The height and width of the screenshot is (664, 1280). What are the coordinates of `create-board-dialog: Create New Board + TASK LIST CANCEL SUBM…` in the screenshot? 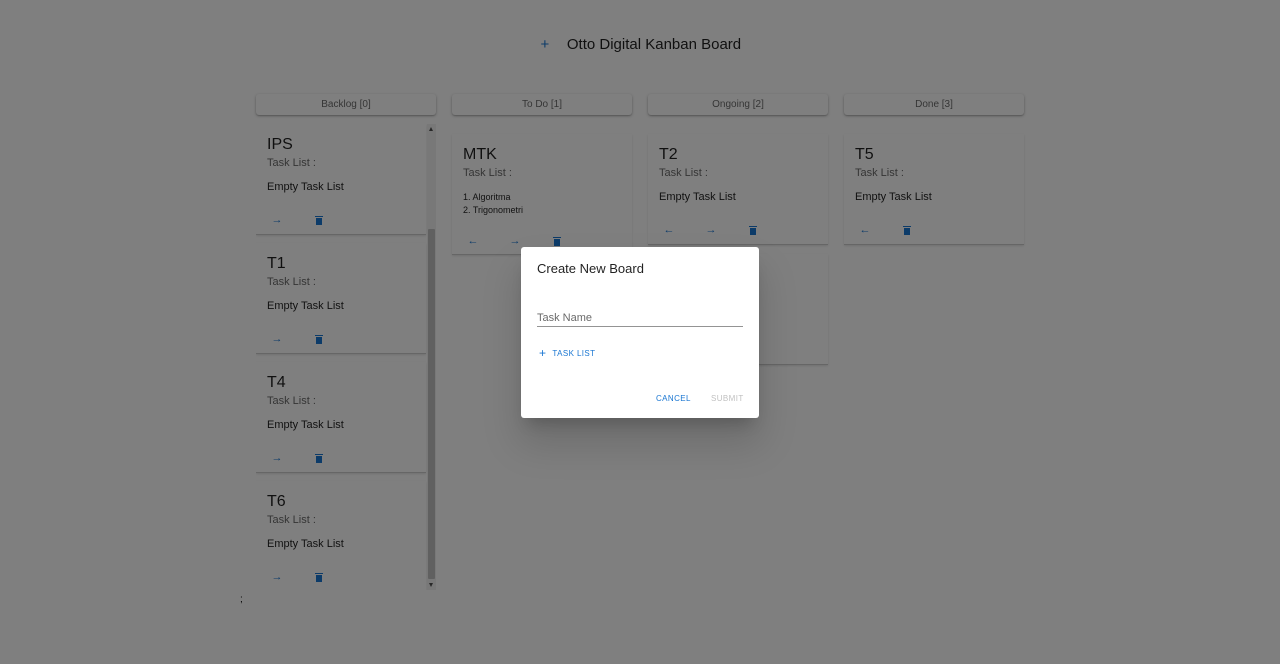 It's located at (640, 332).